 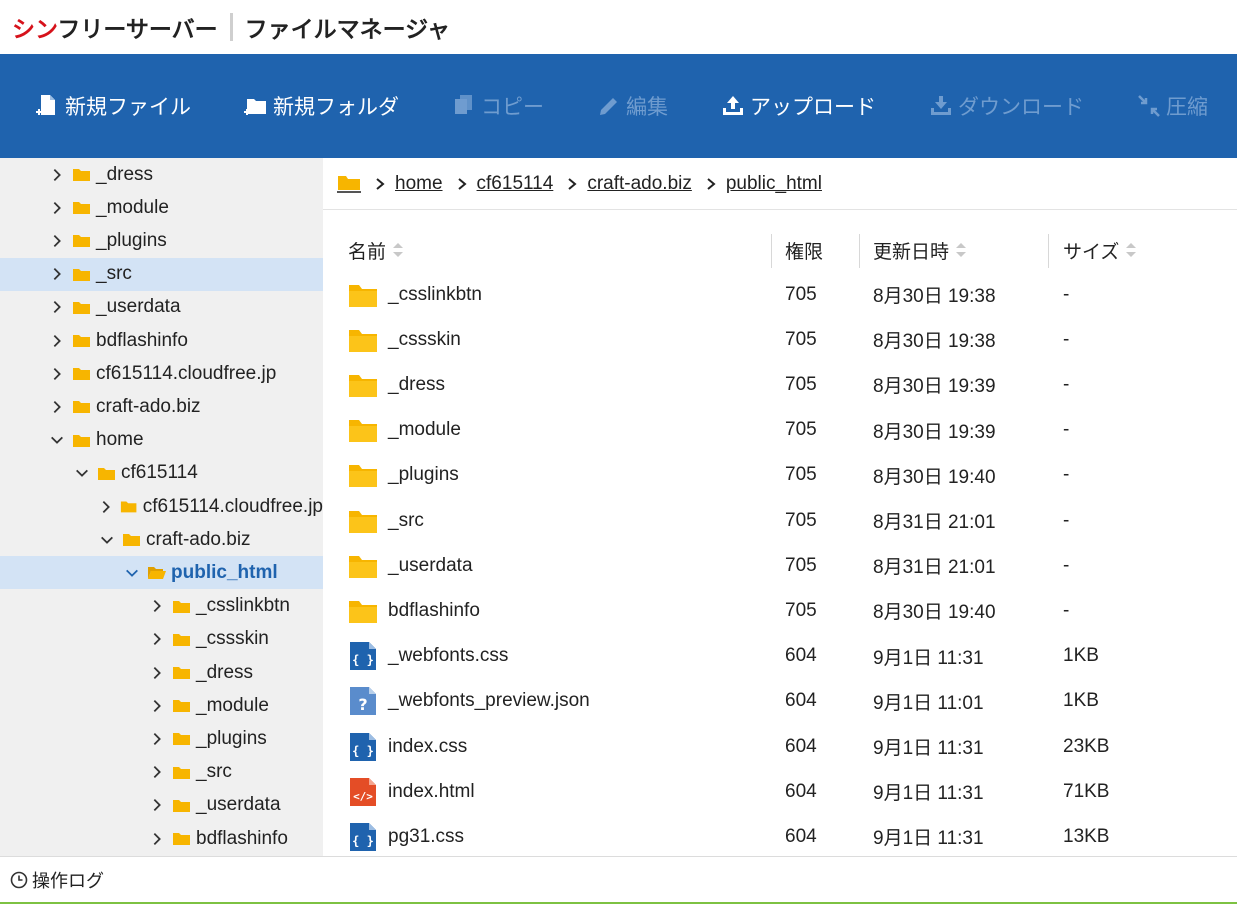 I want to click on toolbar-button-new-file: 新規ファイル, so click(x=113, y=106).